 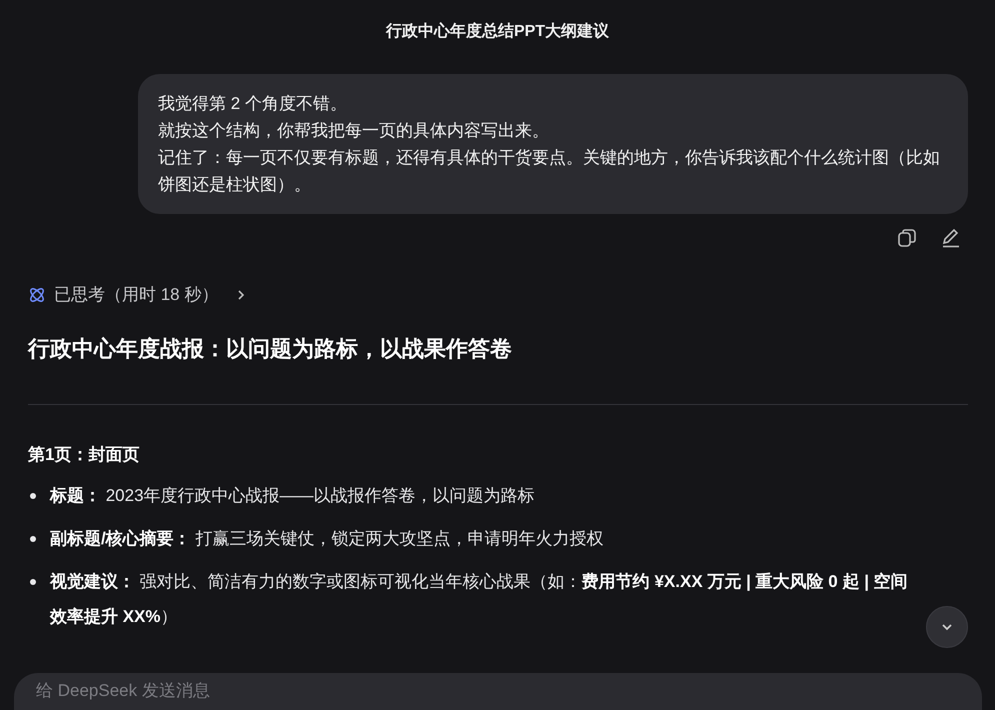 I want to click on answer-heading: 行政中心年度战报：以问题为路标，以战果作答卷, so click(x=270, y=349).